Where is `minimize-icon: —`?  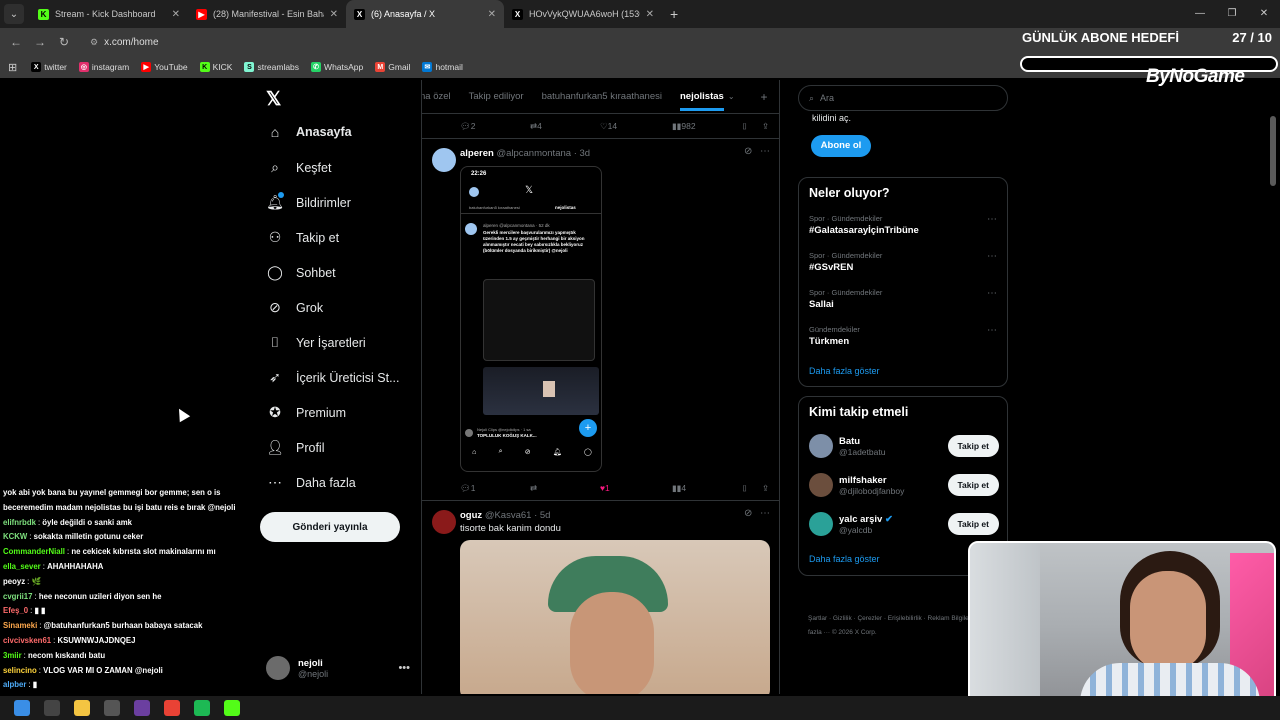 minimize-icon: — is located at coordinates (1200, 14).